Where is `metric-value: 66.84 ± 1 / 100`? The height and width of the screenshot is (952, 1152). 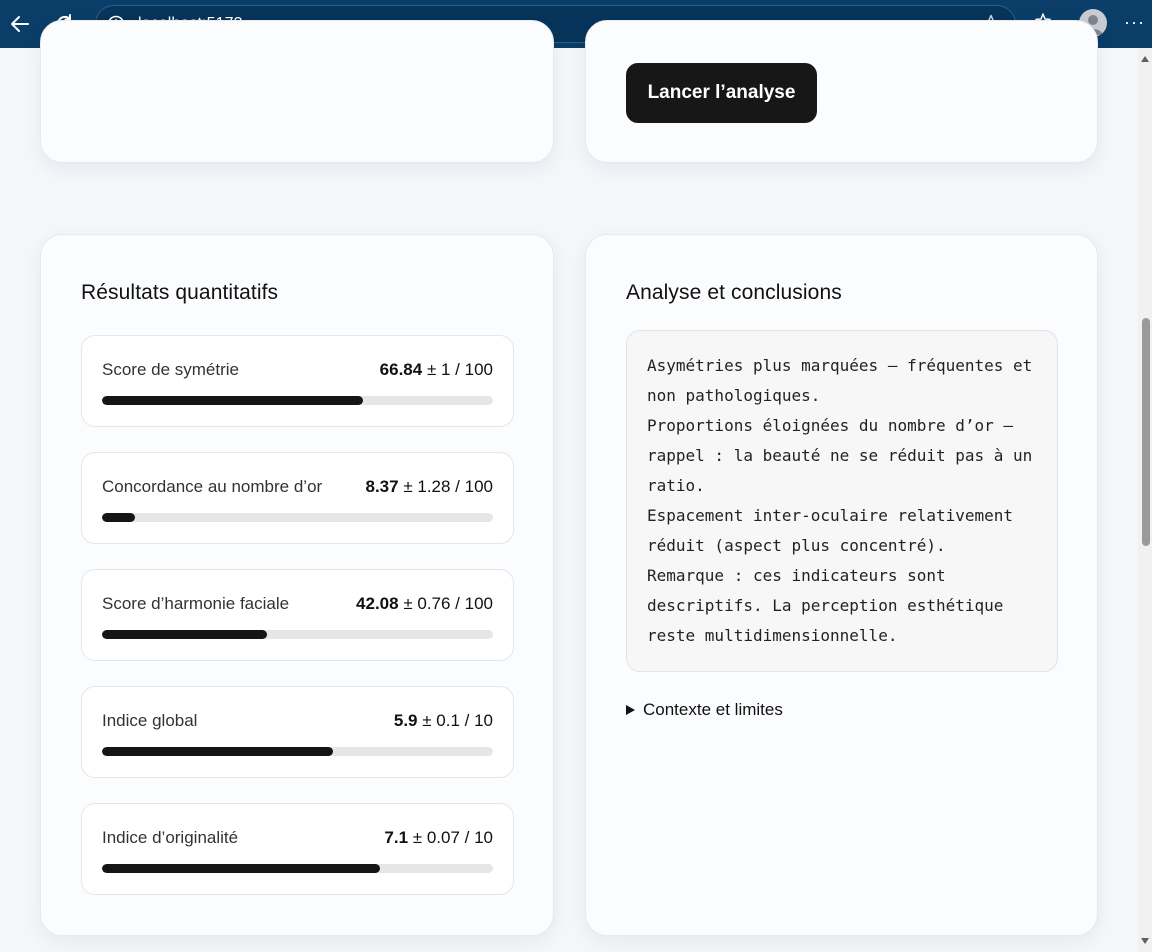
metric-value: 66.84 ± 1 / 100 is located at coordinates (436, 369).